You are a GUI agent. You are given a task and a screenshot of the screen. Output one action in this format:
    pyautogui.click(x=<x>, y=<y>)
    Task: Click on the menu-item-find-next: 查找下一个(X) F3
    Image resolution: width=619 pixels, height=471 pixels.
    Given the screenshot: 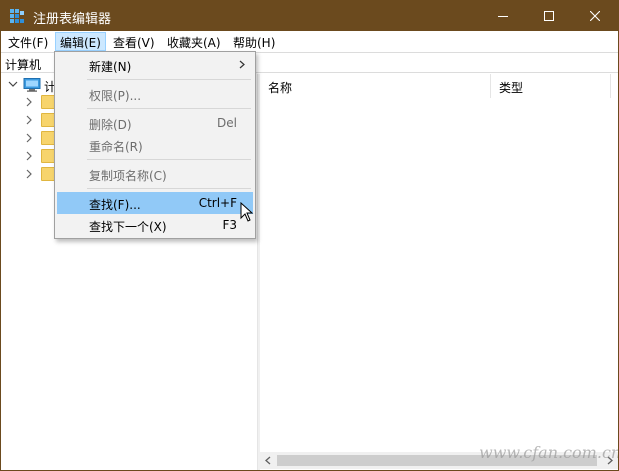 What is the action you would take?
    pyautogui.click(x=155, y=225)
    